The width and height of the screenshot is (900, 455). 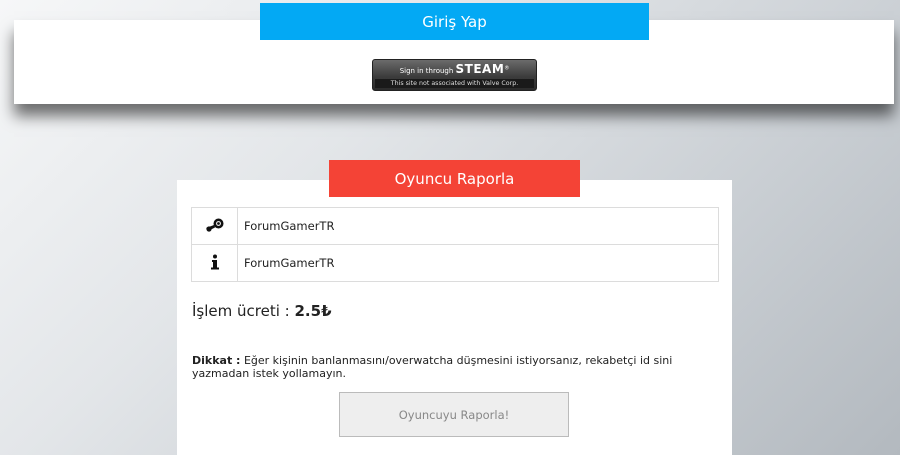 I want to click on report-submit-button: Oyuncuyu Raporla!, so click(x=454, y=414).